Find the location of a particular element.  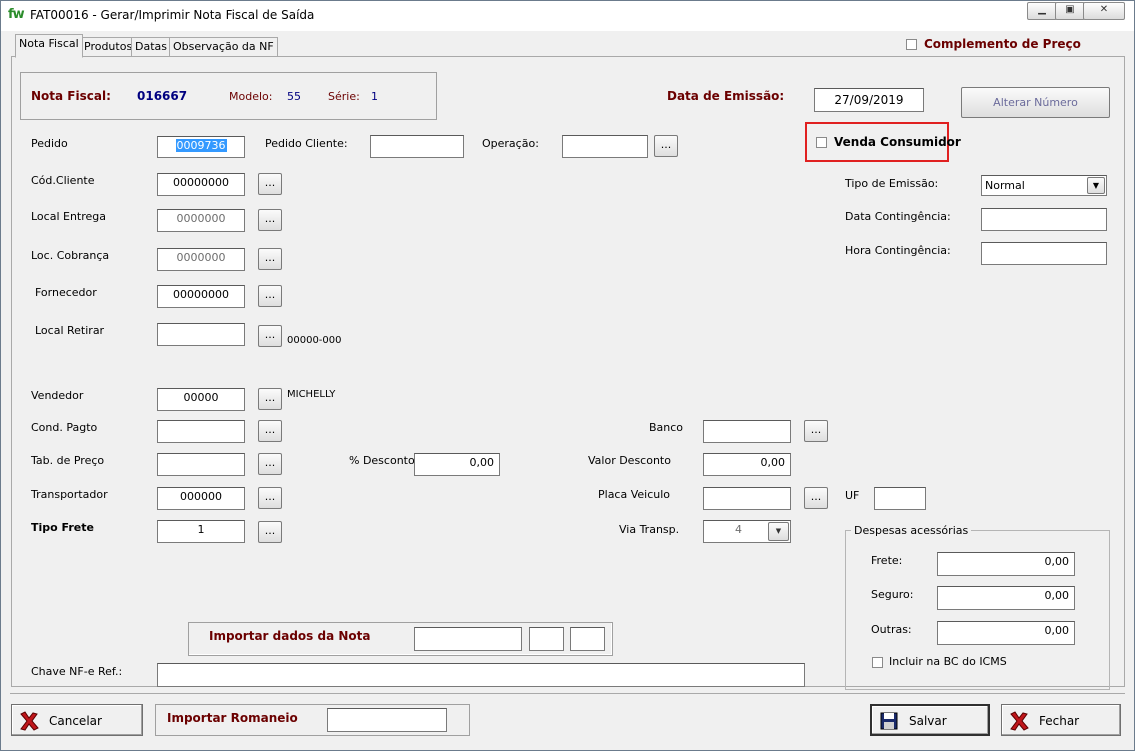

tipo-frete-label: Tipo Frete is located at coordinates (62, 527).